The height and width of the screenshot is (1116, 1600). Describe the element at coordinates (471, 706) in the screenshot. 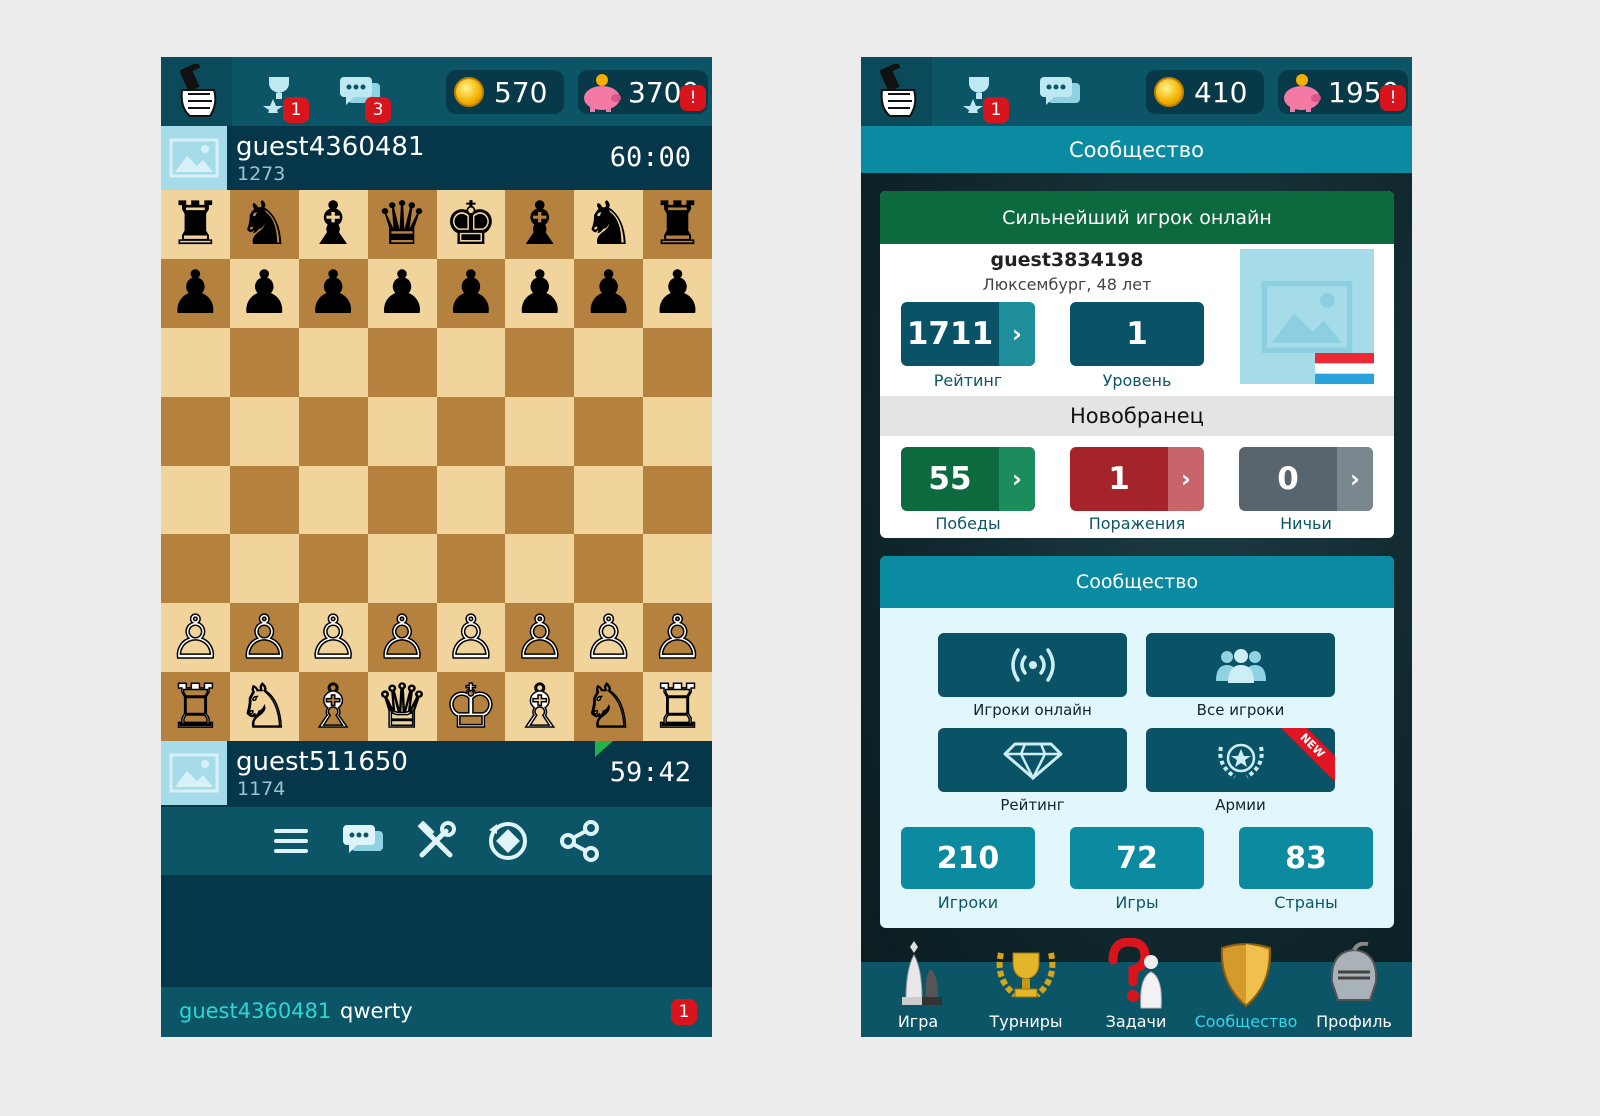

I see `board-square: ♔` at that location.